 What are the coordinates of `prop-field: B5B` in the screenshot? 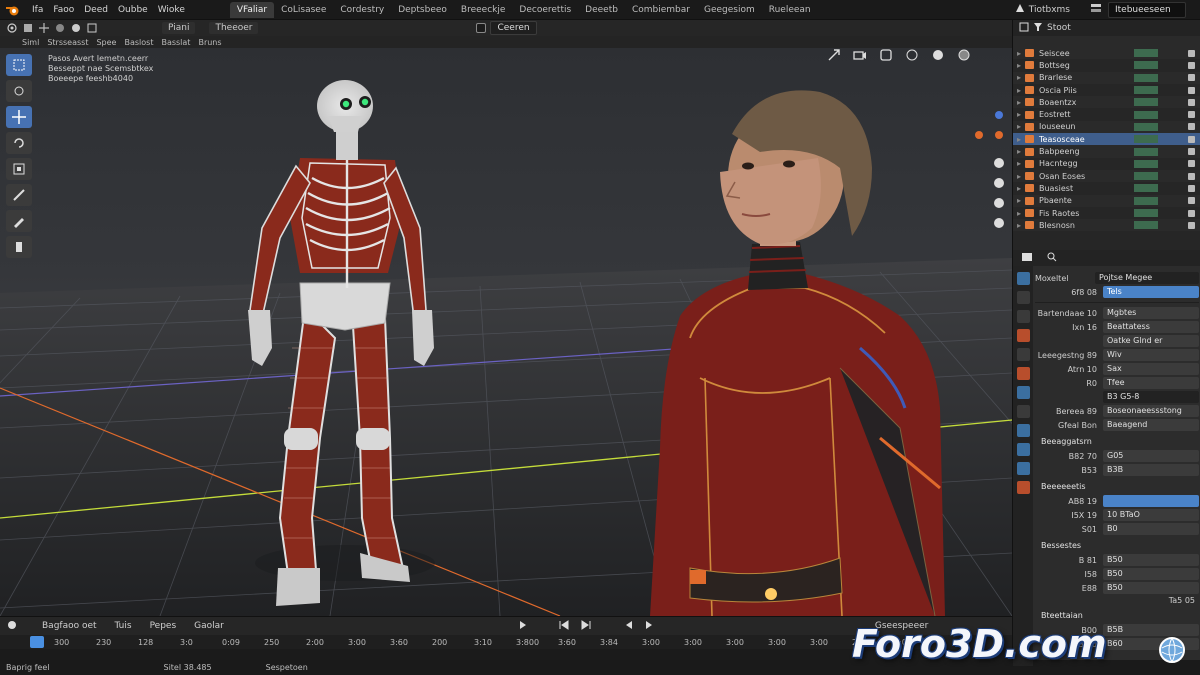 It's located at (1151, 630).